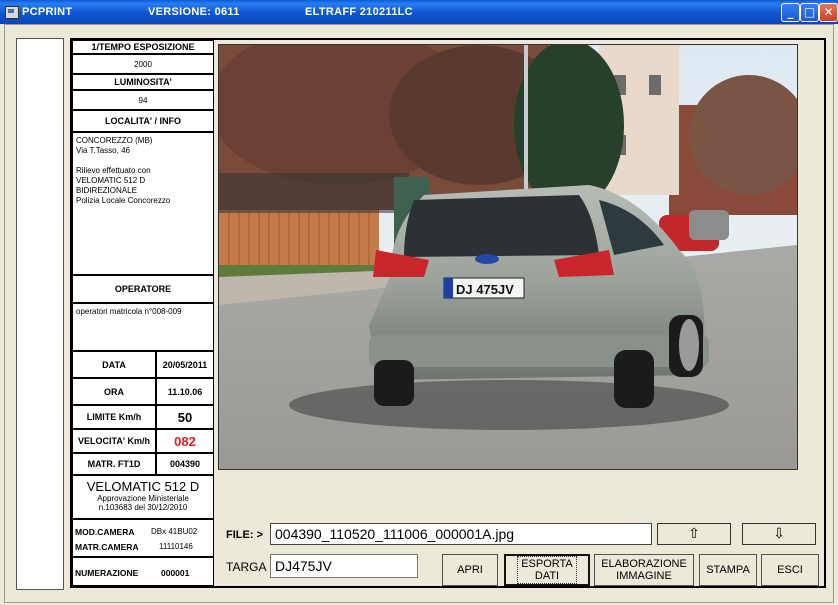 The image size is (838, 605). Describe the element at coordinates (143, 327) in the screenshot. I see `operatore-value: operatori matricola n°008-009` at that location.